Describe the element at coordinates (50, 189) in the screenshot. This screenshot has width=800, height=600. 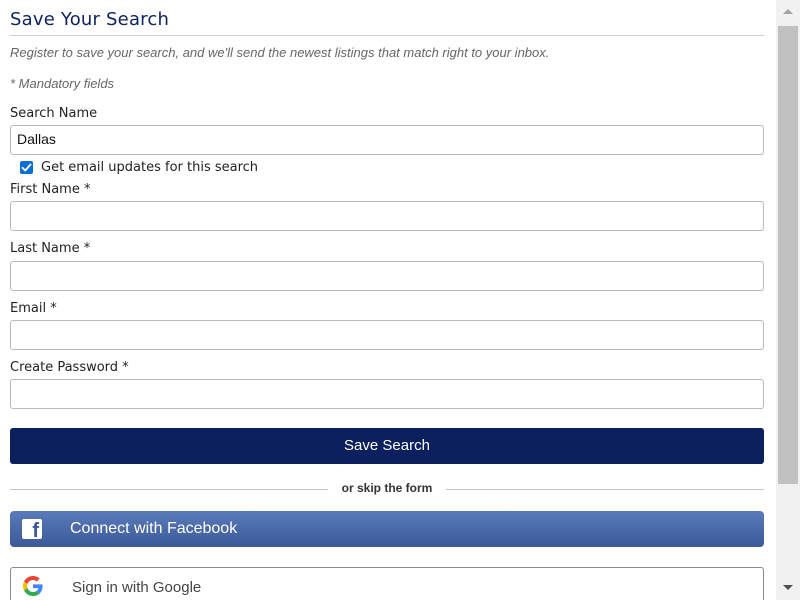
I see `first-name-label: First Name *` at that location.